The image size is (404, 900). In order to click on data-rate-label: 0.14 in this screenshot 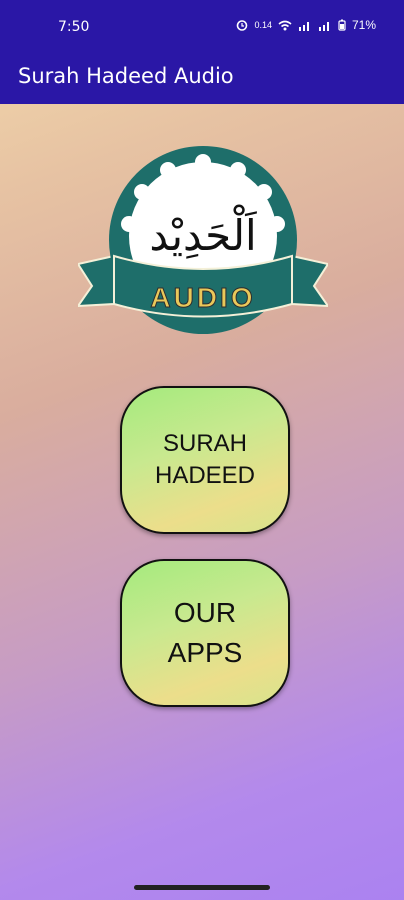, I will do `click(263, 25)`.